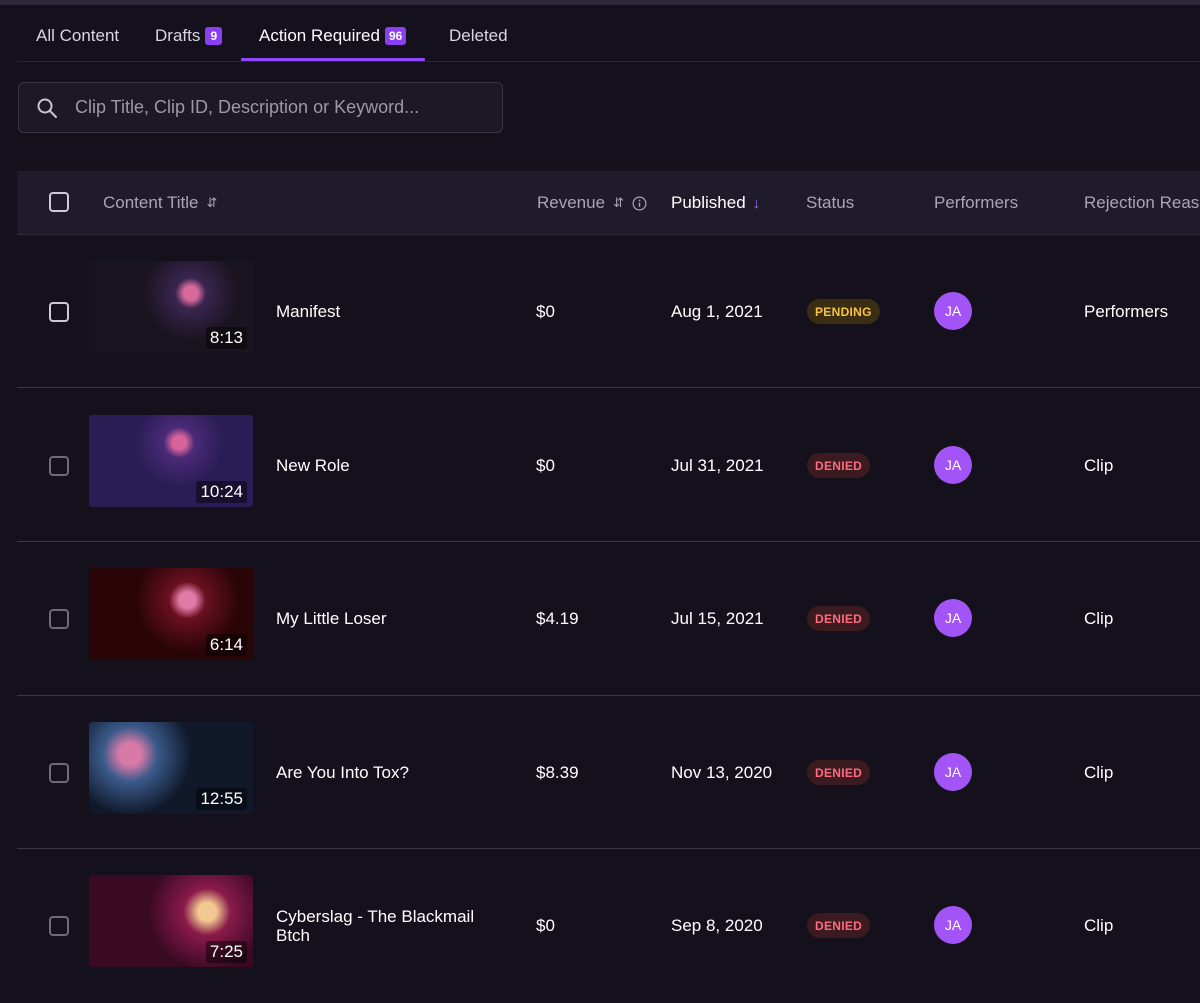 The image size is (1200, 1003). What do you see at coordinates (757, 203) in the screenshot?
I see `sort-descending-icon: ↓` at bounding box center [757, 203].